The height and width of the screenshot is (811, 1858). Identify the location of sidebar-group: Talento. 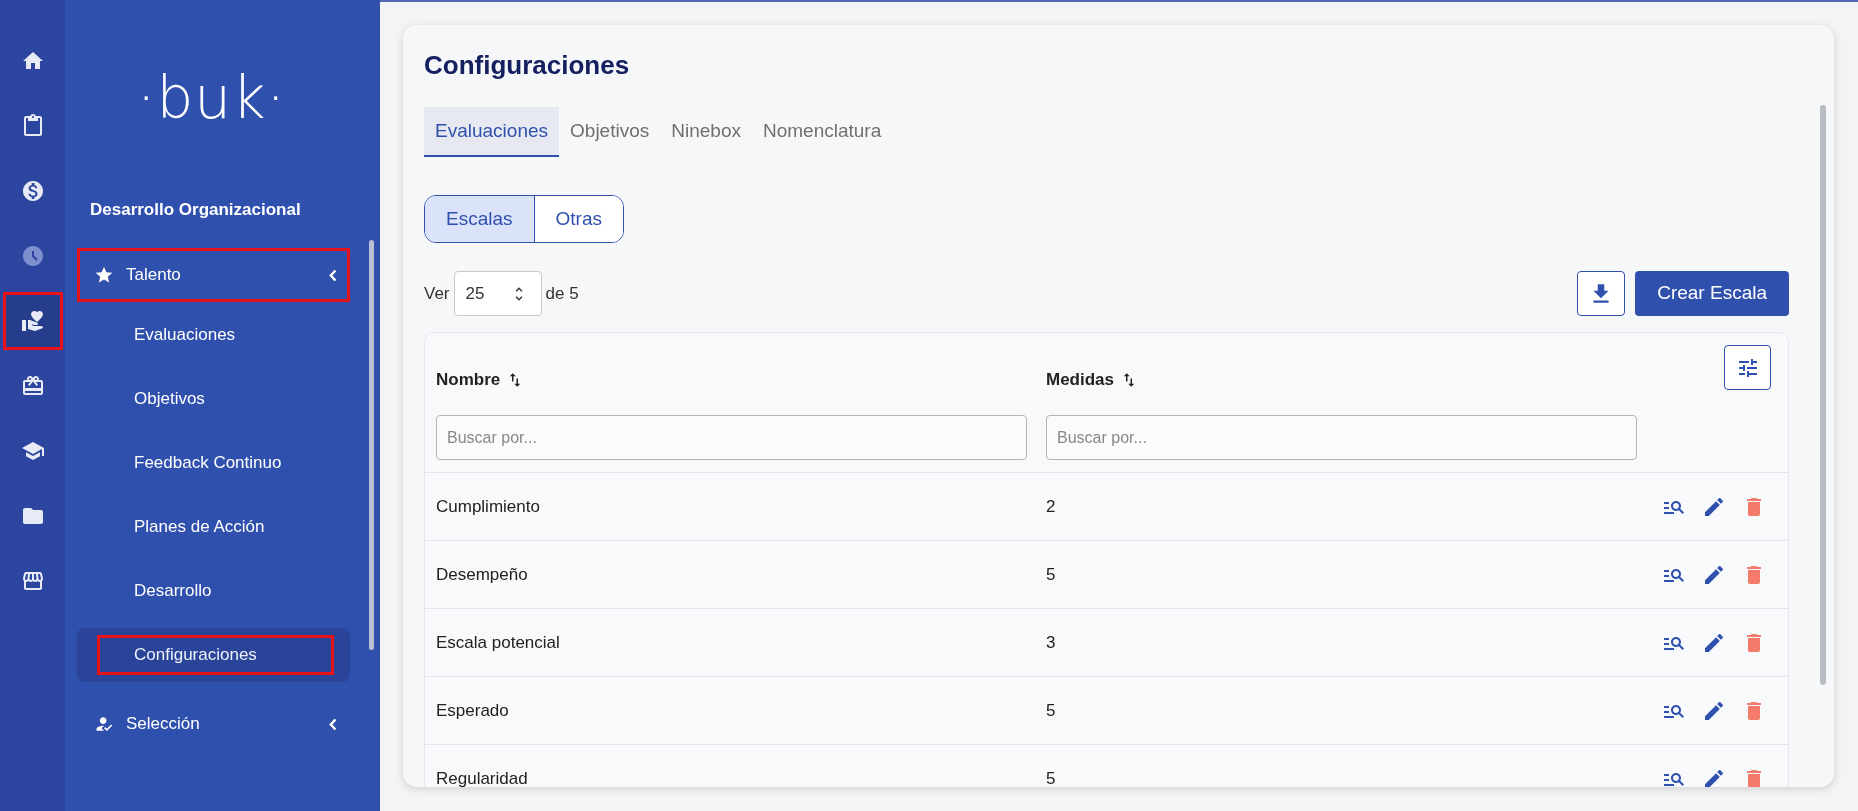
(213, 275).